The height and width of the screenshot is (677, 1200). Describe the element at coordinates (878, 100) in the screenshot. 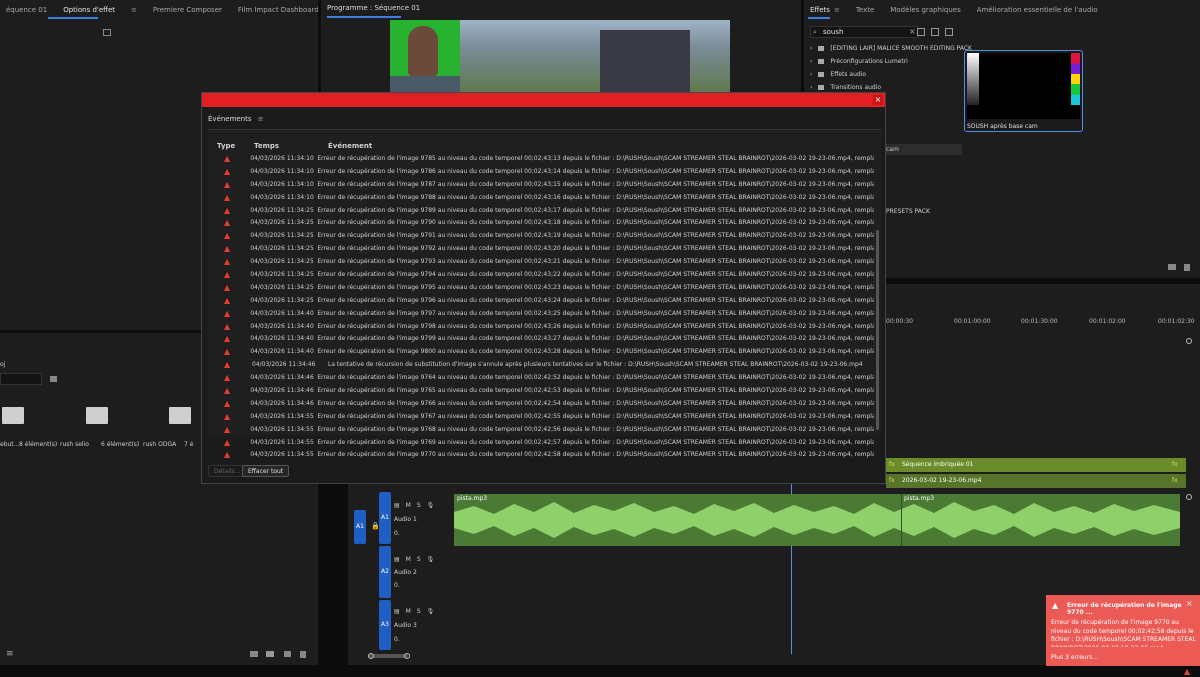

I see `close-icon: ×` at that location.